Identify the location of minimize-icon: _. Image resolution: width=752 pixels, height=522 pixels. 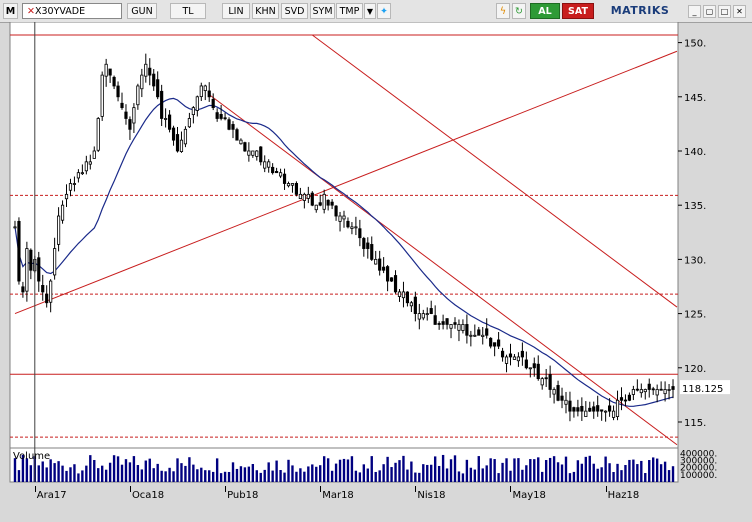
(694, 11).